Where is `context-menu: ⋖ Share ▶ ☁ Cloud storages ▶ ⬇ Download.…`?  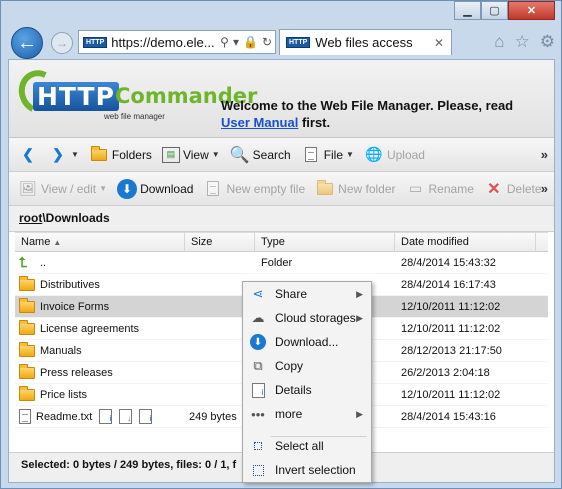 context-menu: ⋖ Share ▶ ☁ Cloud storages ▶ ⬇ Download.… is located at coordinates (307, 382).